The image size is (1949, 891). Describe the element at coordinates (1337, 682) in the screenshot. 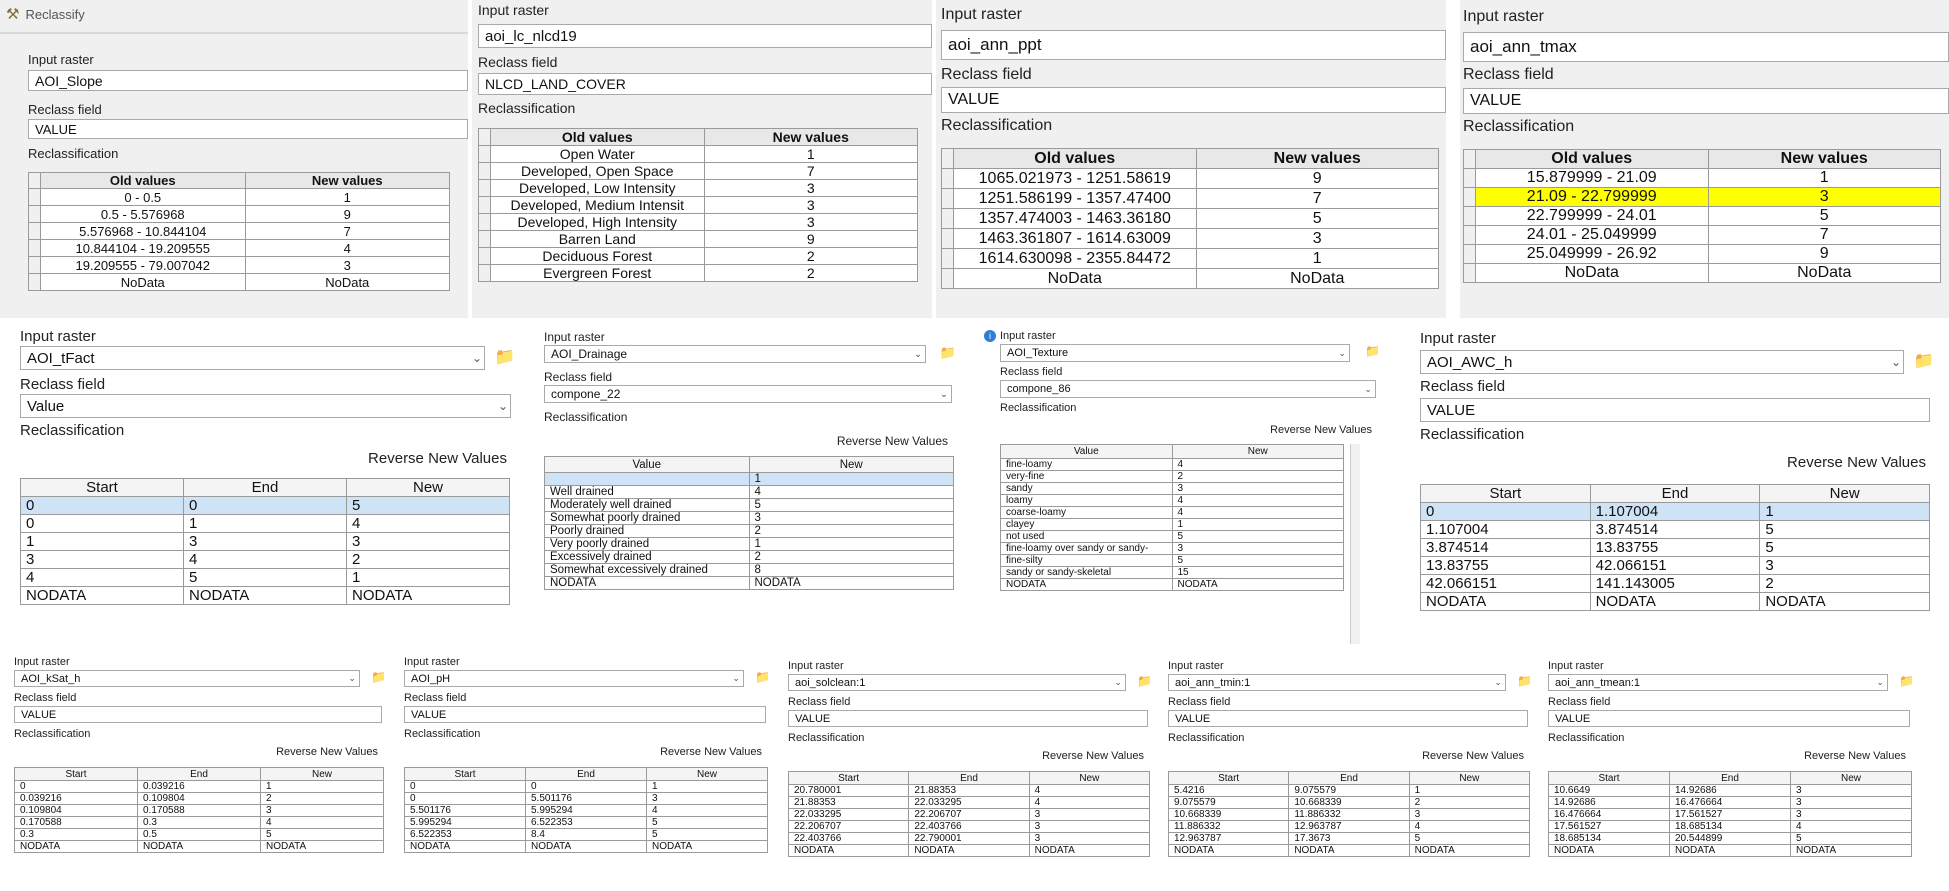

I see `input-raster-select: aoi_ann_tmin:1 ⌄` at that location.